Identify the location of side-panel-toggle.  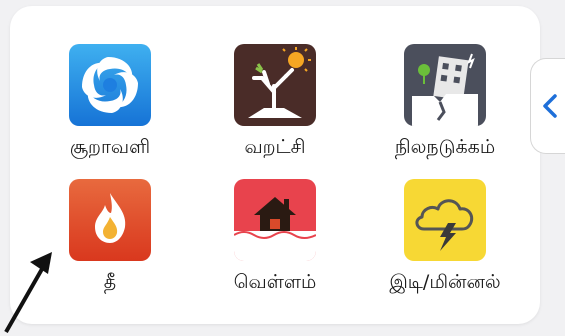
(547, 106).